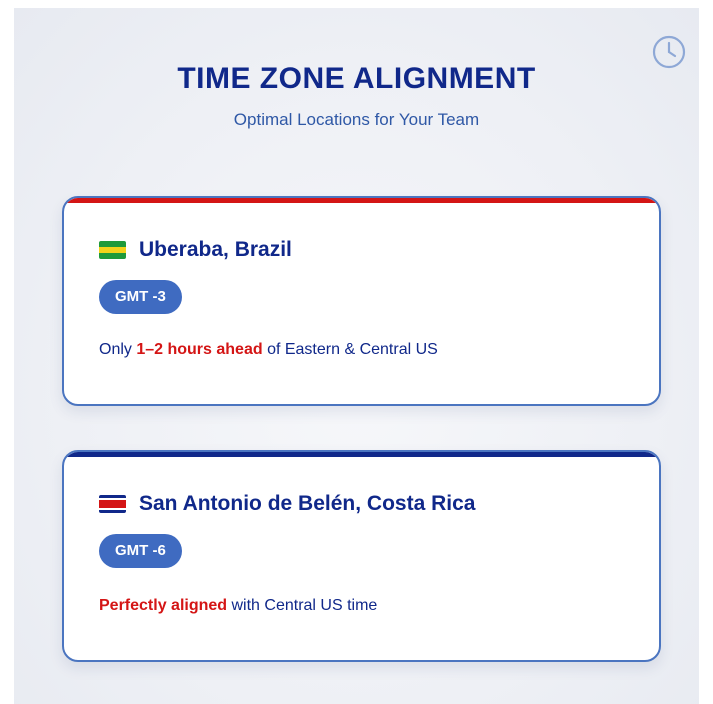 The image size is (713, 704). Describe the element at coordinates (356, 78) in the screenshot. I see `page-title: TIME ZONE ALIGNMENT` at that location.